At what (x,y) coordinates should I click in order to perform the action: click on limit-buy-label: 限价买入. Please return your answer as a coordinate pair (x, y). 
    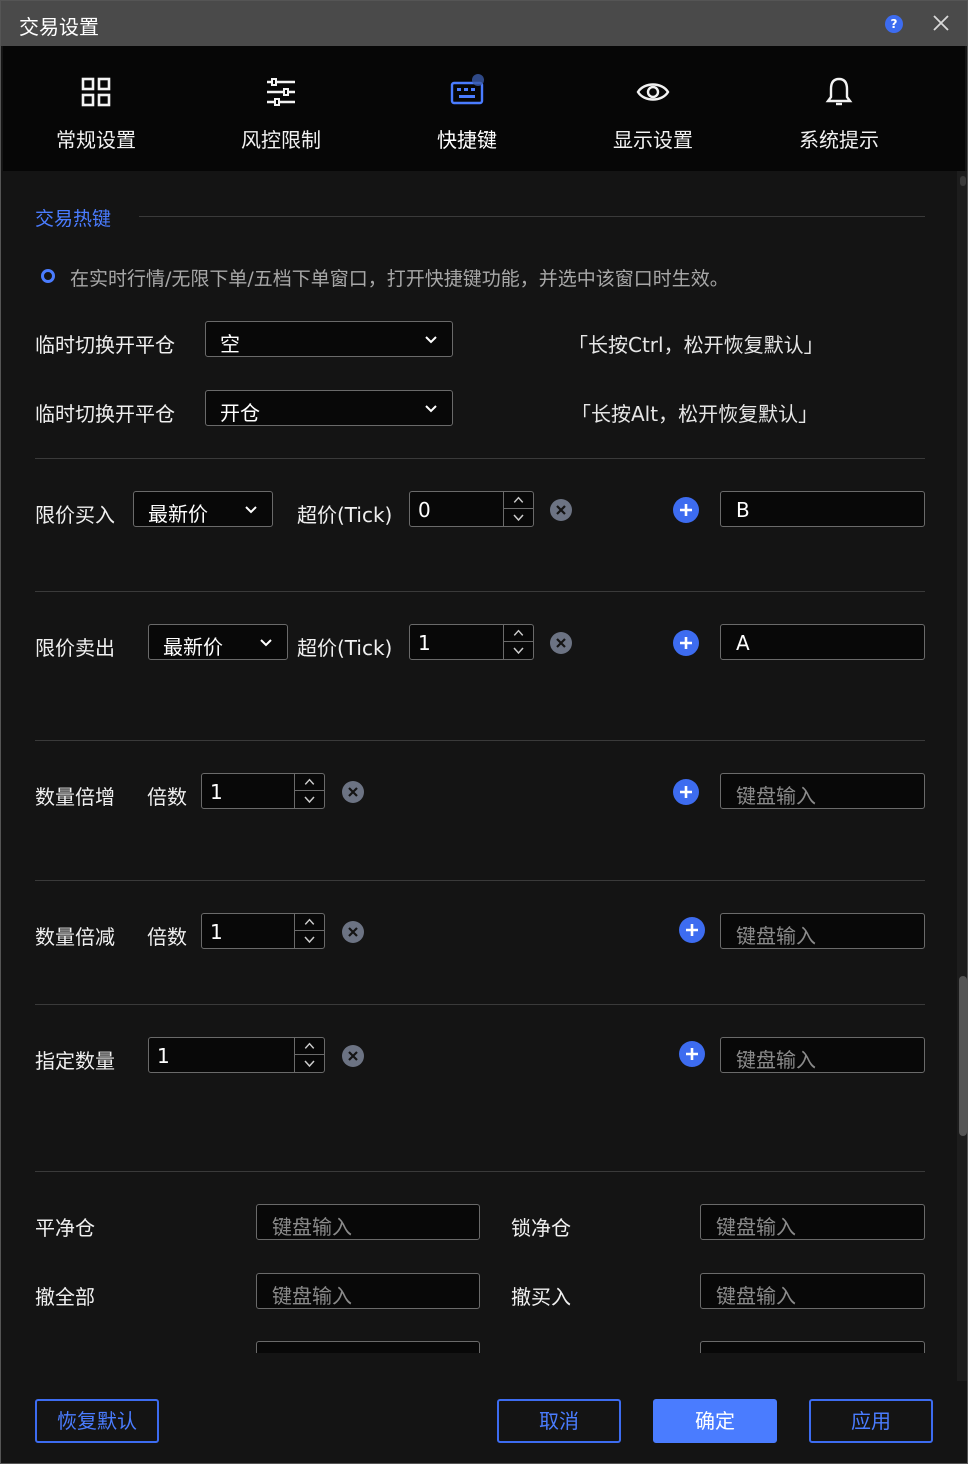
    Looking at the image, I should click on (75, 515).